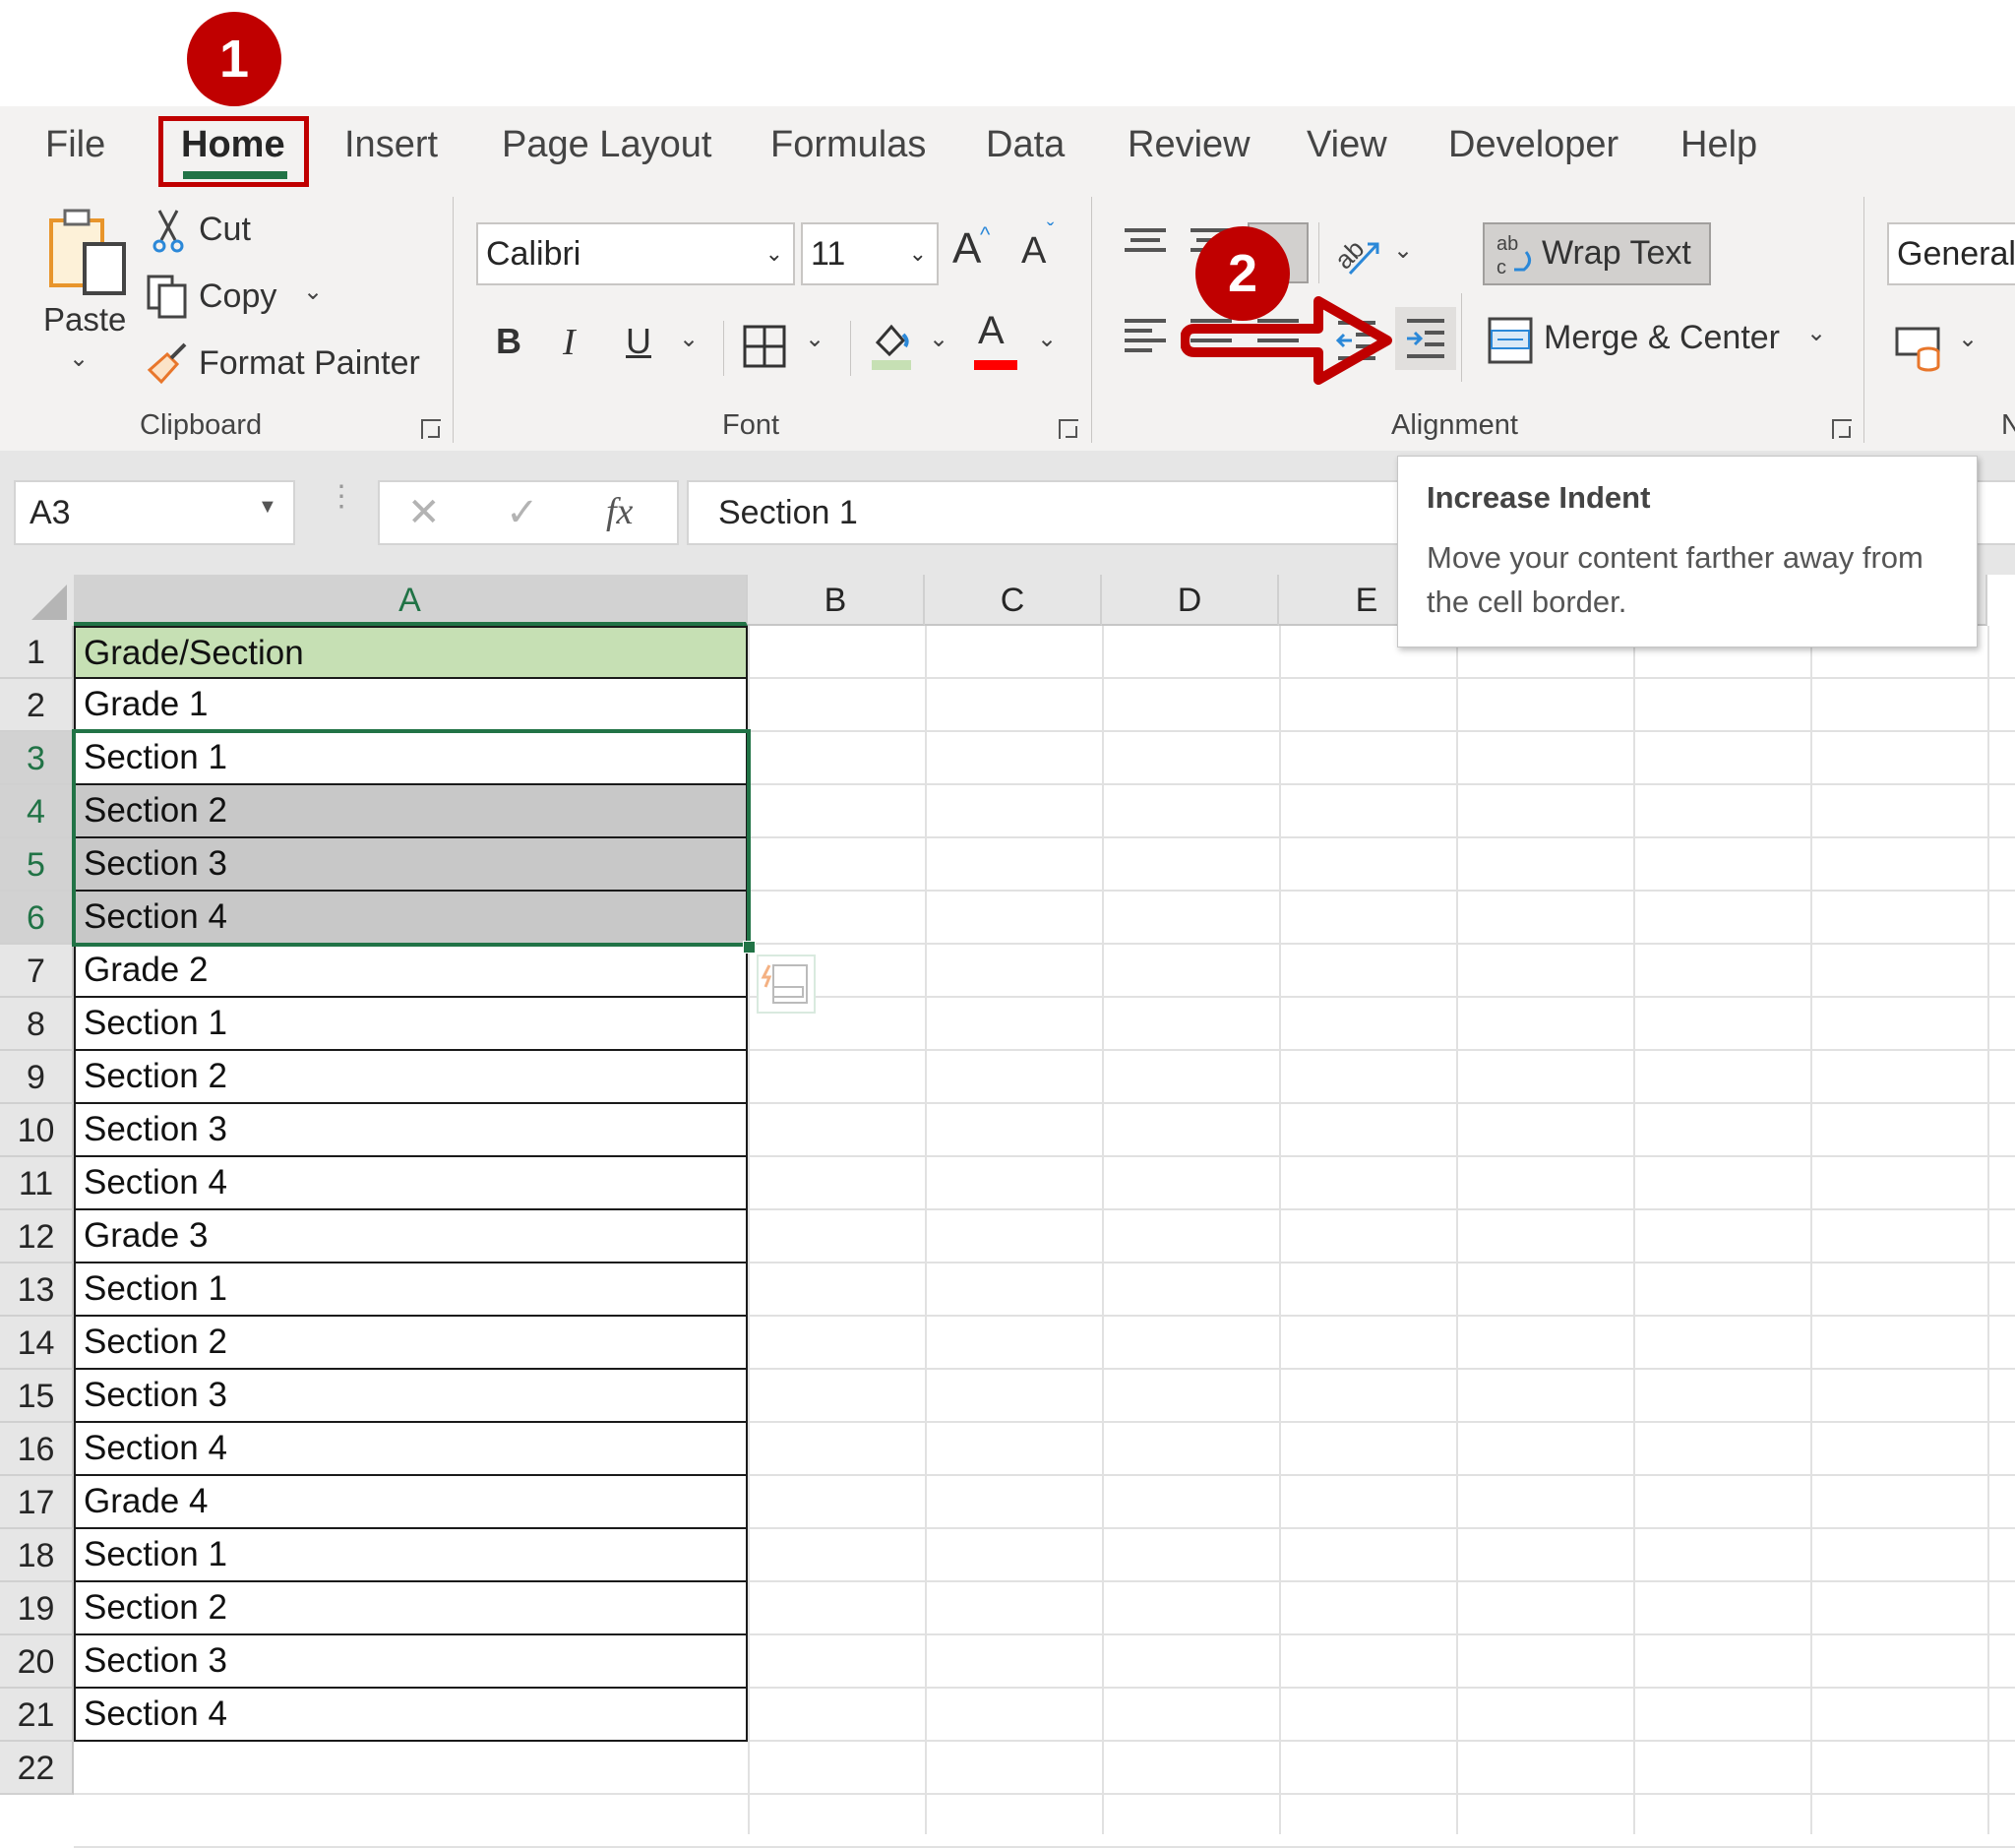 This screenshot has height=1848, width=2015. I want to click on select-all-button, so click(37, 600).